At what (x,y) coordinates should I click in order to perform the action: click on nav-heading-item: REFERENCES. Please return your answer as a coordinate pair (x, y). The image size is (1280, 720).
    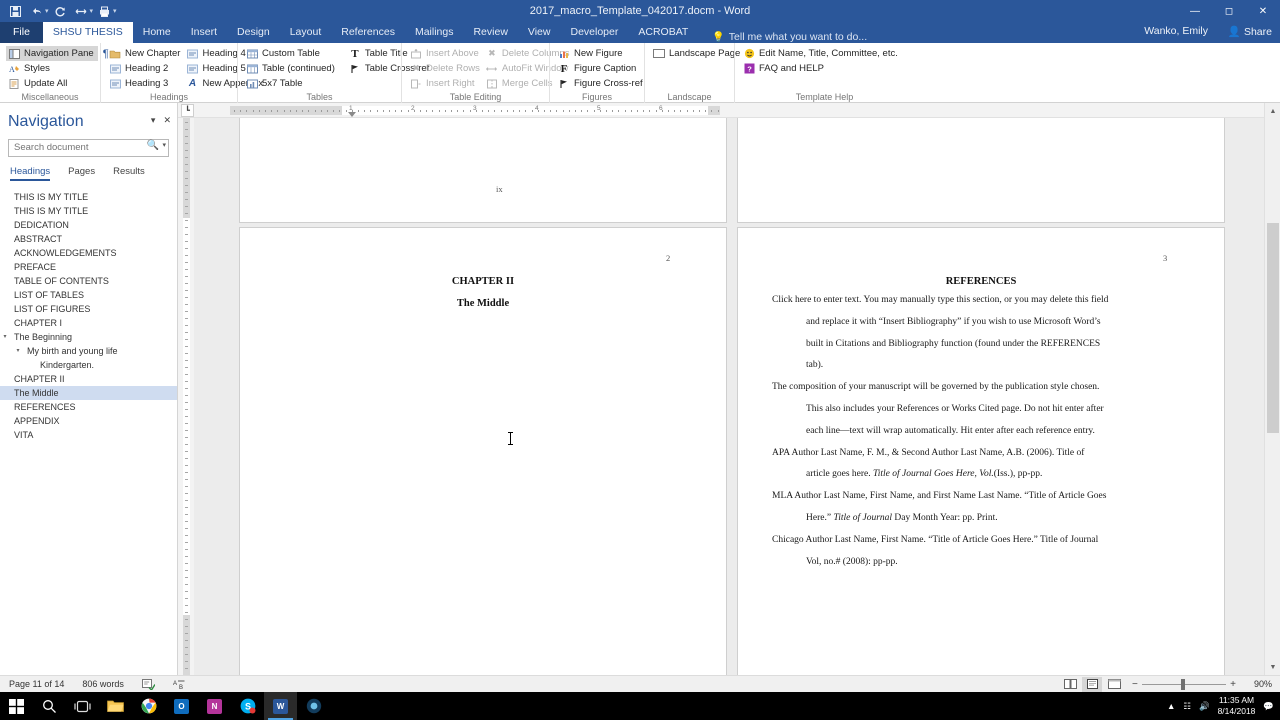
    Looking at the image, I should click on (88, 407).